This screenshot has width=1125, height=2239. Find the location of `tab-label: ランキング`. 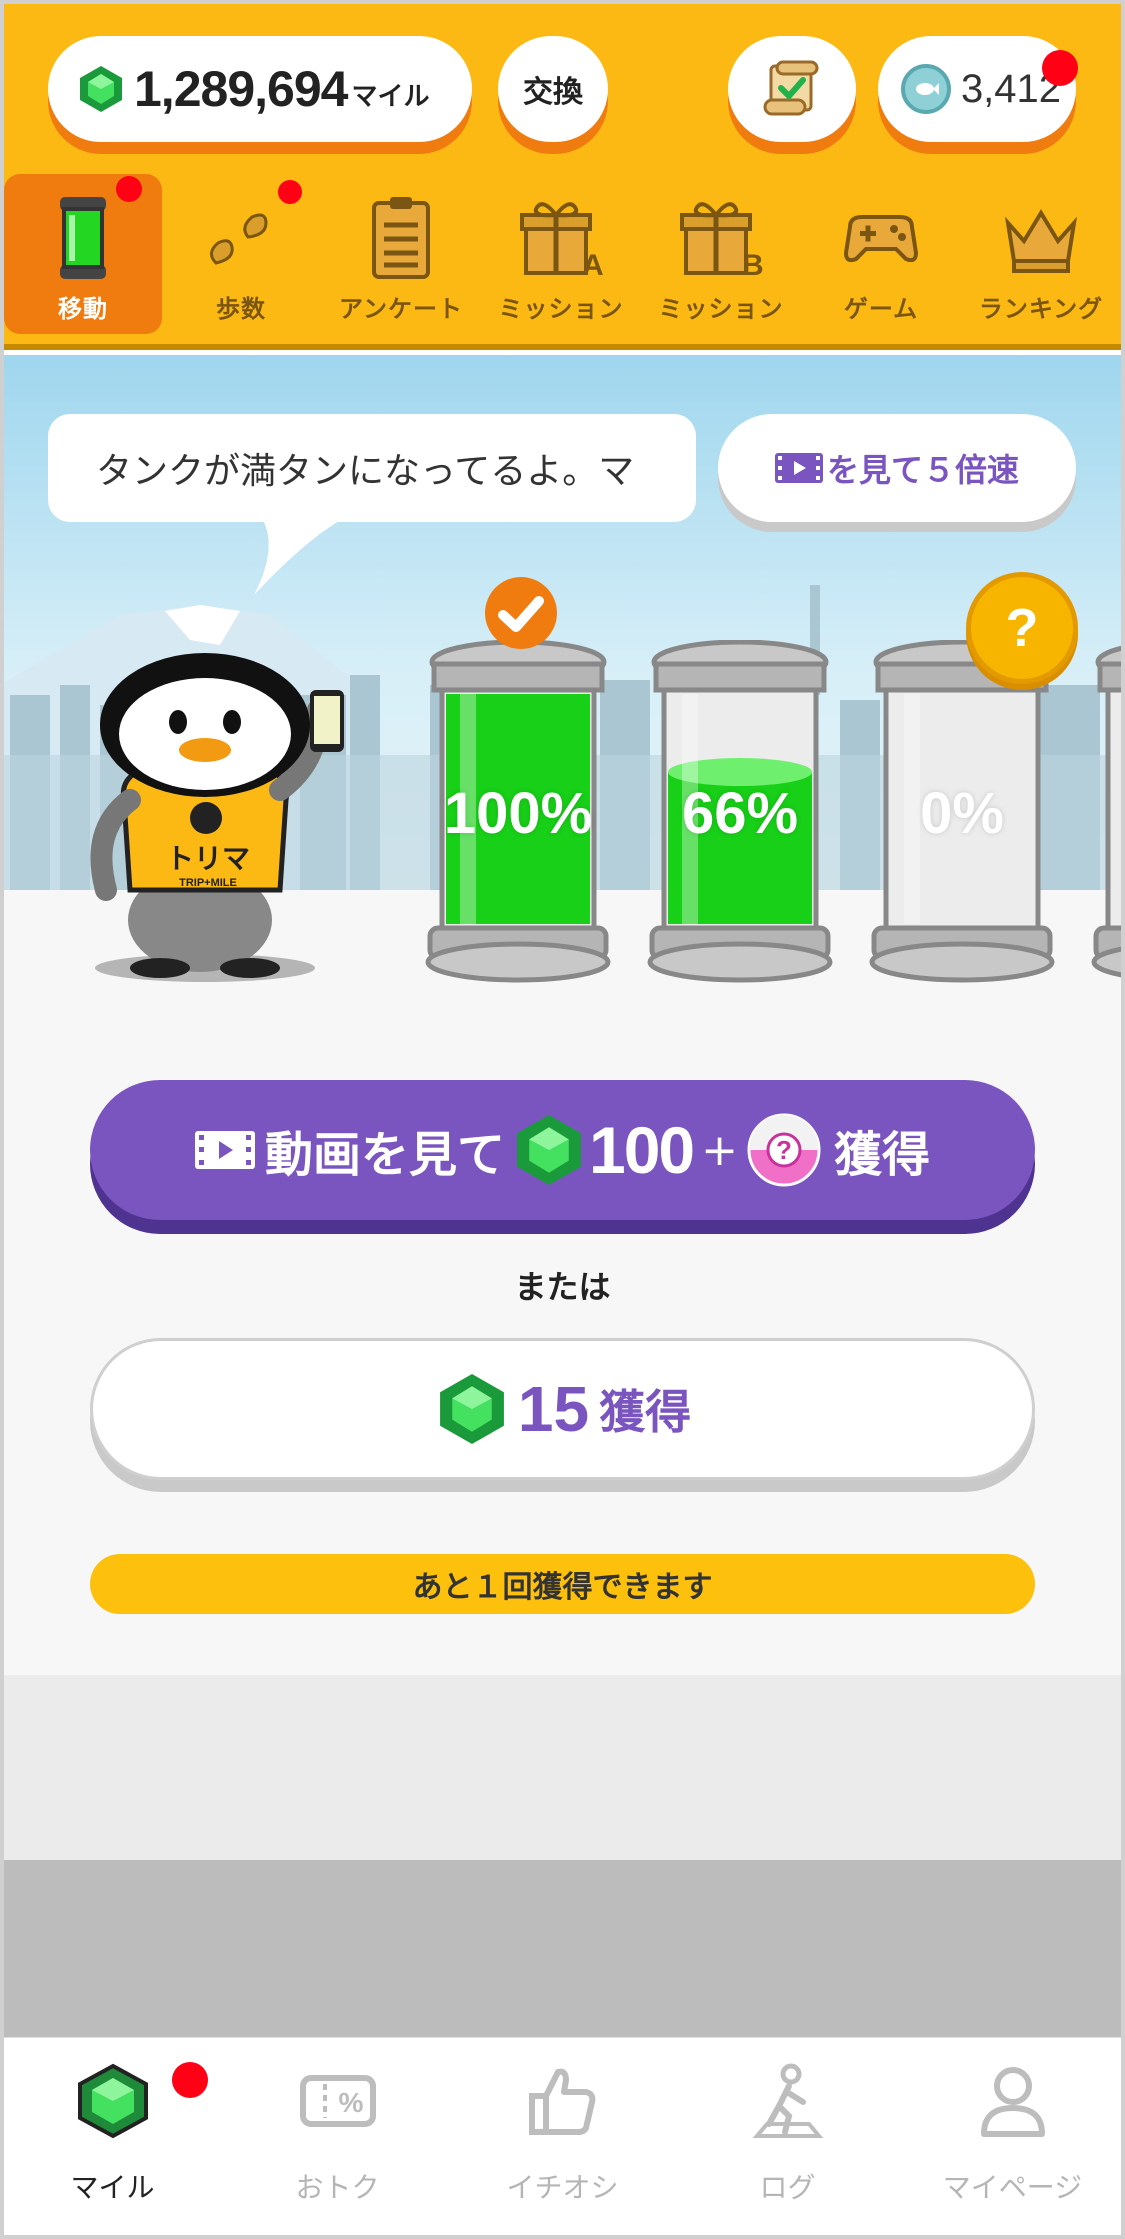

tab-label: ランキング is located at coordinates (1041, 309).